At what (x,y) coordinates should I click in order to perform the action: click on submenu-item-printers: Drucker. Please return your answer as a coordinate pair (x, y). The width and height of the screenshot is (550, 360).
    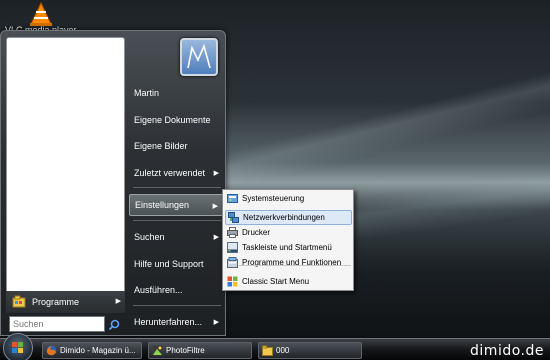
    Looking at the image, I should click on (288, 232).